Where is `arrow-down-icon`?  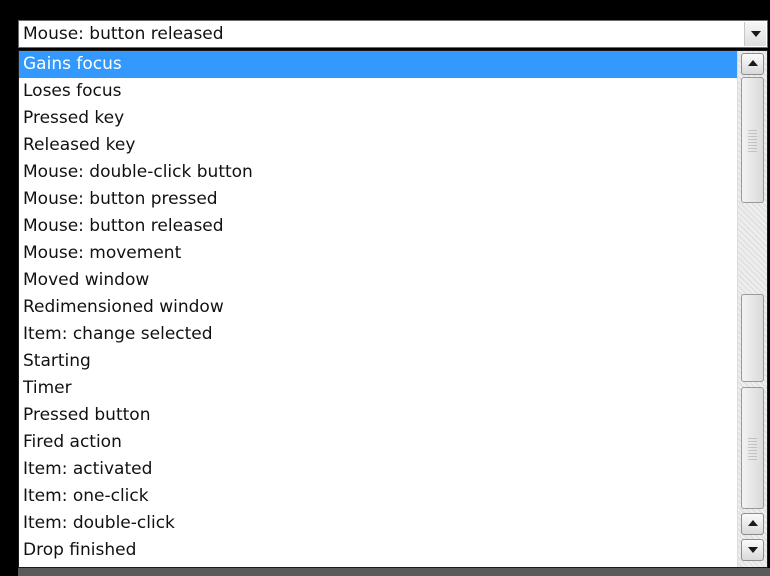 arrow-down-icon is located at coordinates (752, 550).